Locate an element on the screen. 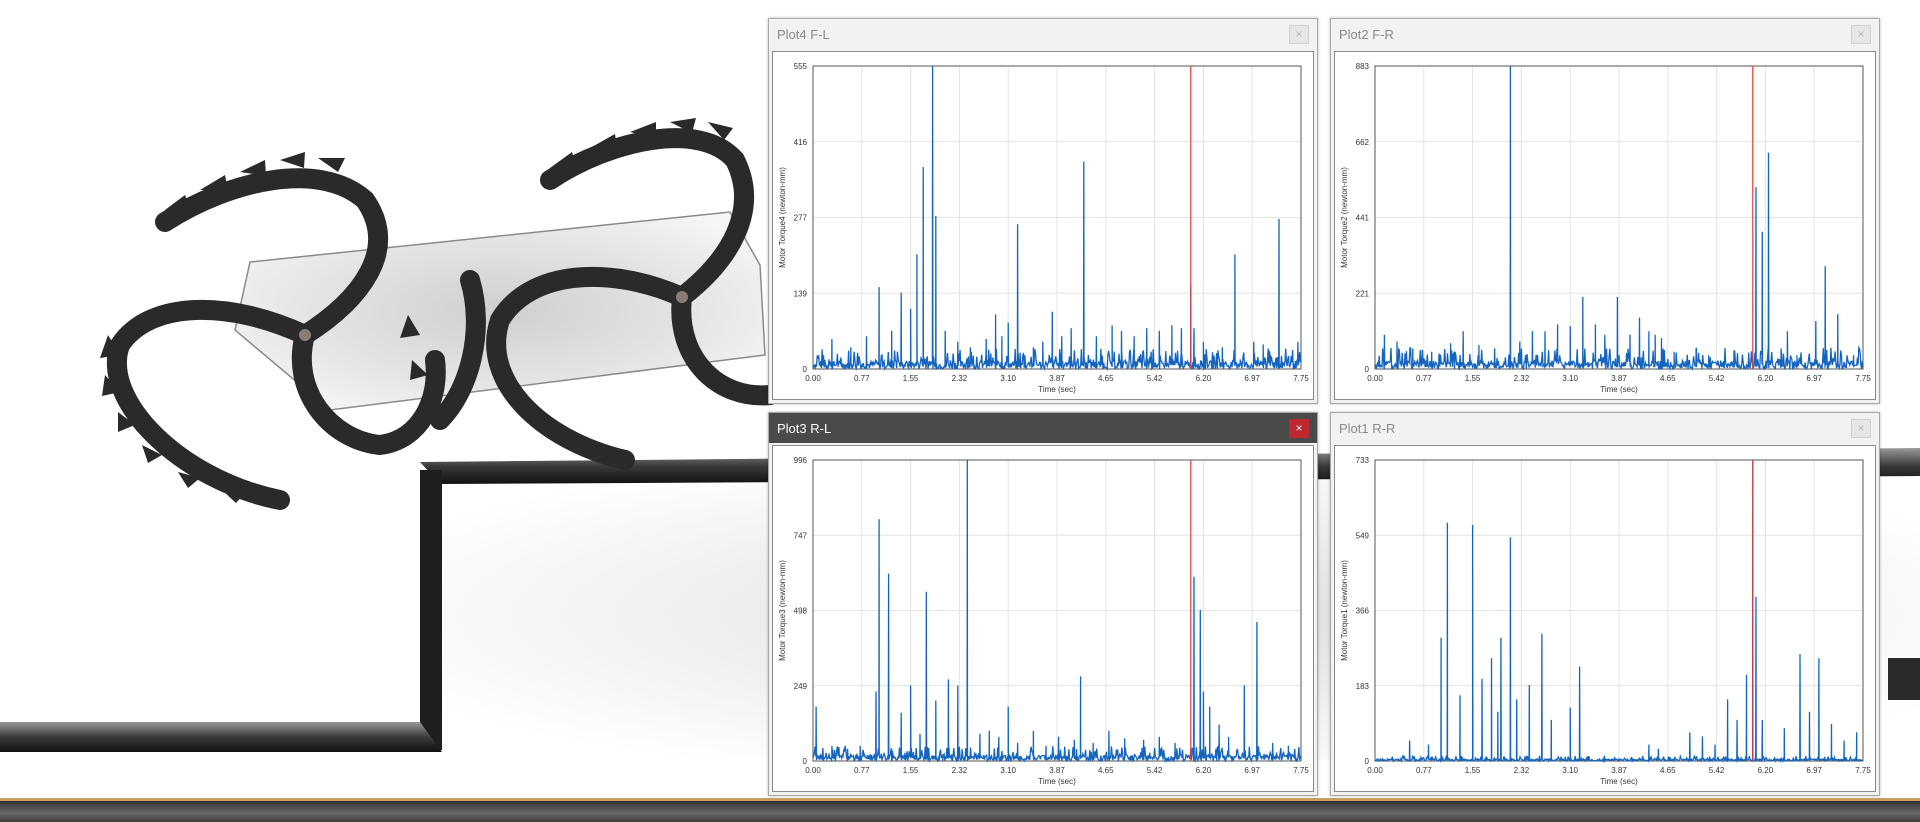 This screenshot has height=822, width=1920. y-tick-label: 249 is located at coordinates (801, 686).